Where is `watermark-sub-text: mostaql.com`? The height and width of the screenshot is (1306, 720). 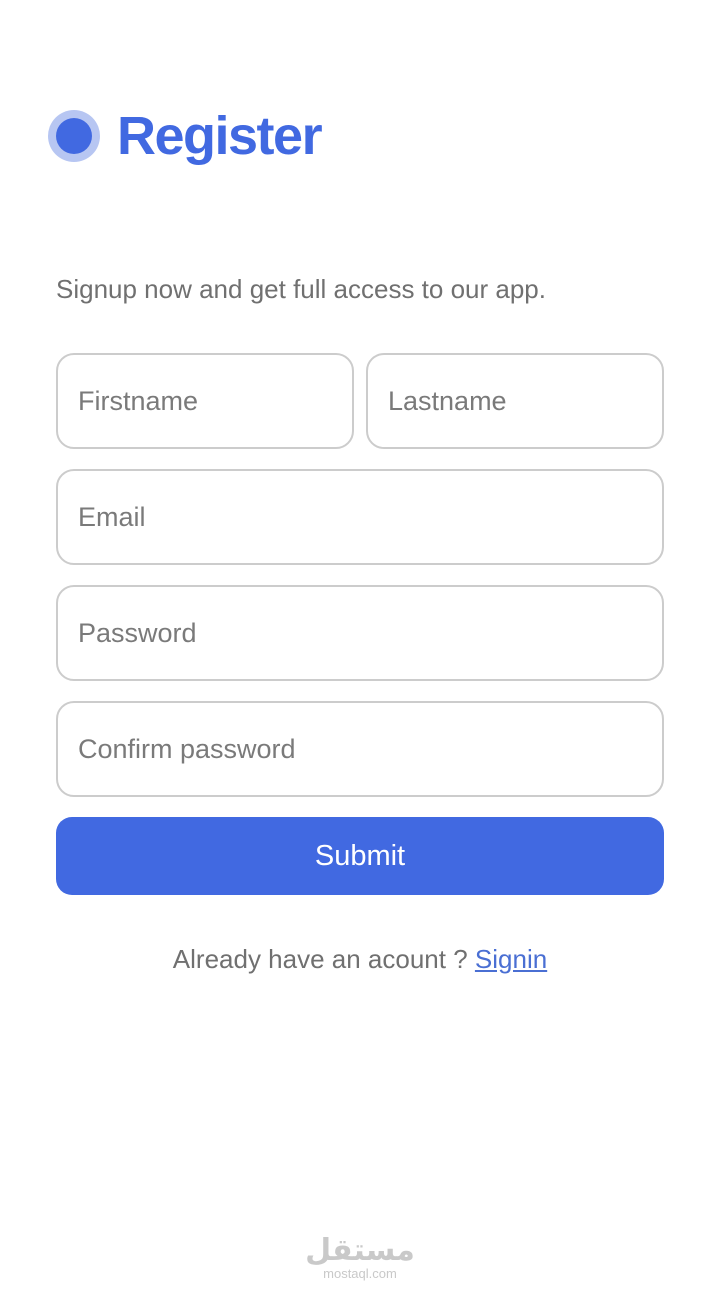
watermark-sub-text: mostaql.com is located at coordinates (360, 1273).